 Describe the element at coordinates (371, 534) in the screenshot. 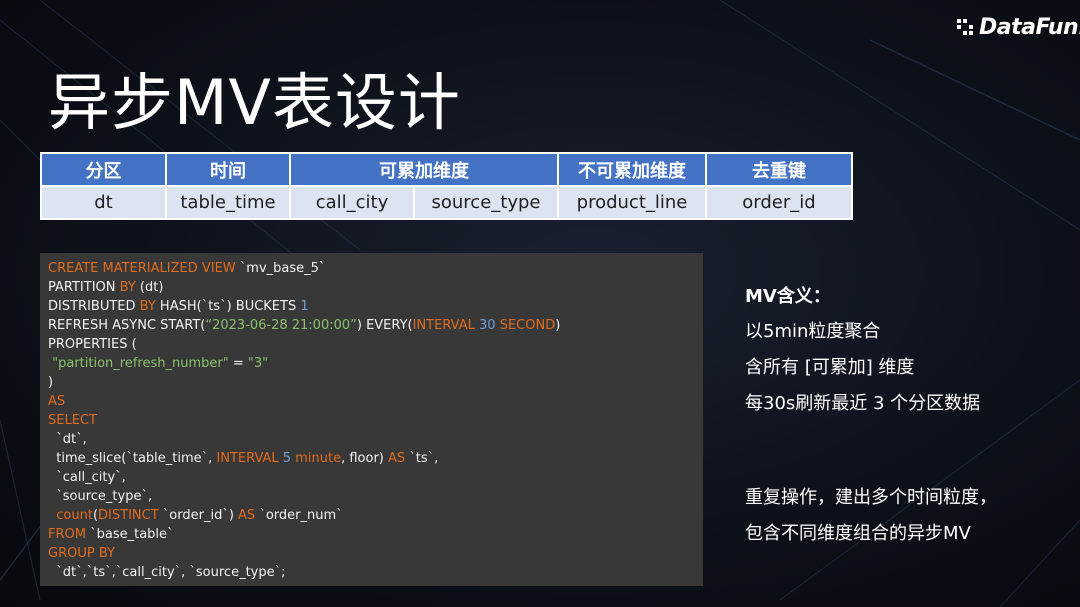

I see `code-line: FROM `base_table`` at that location.